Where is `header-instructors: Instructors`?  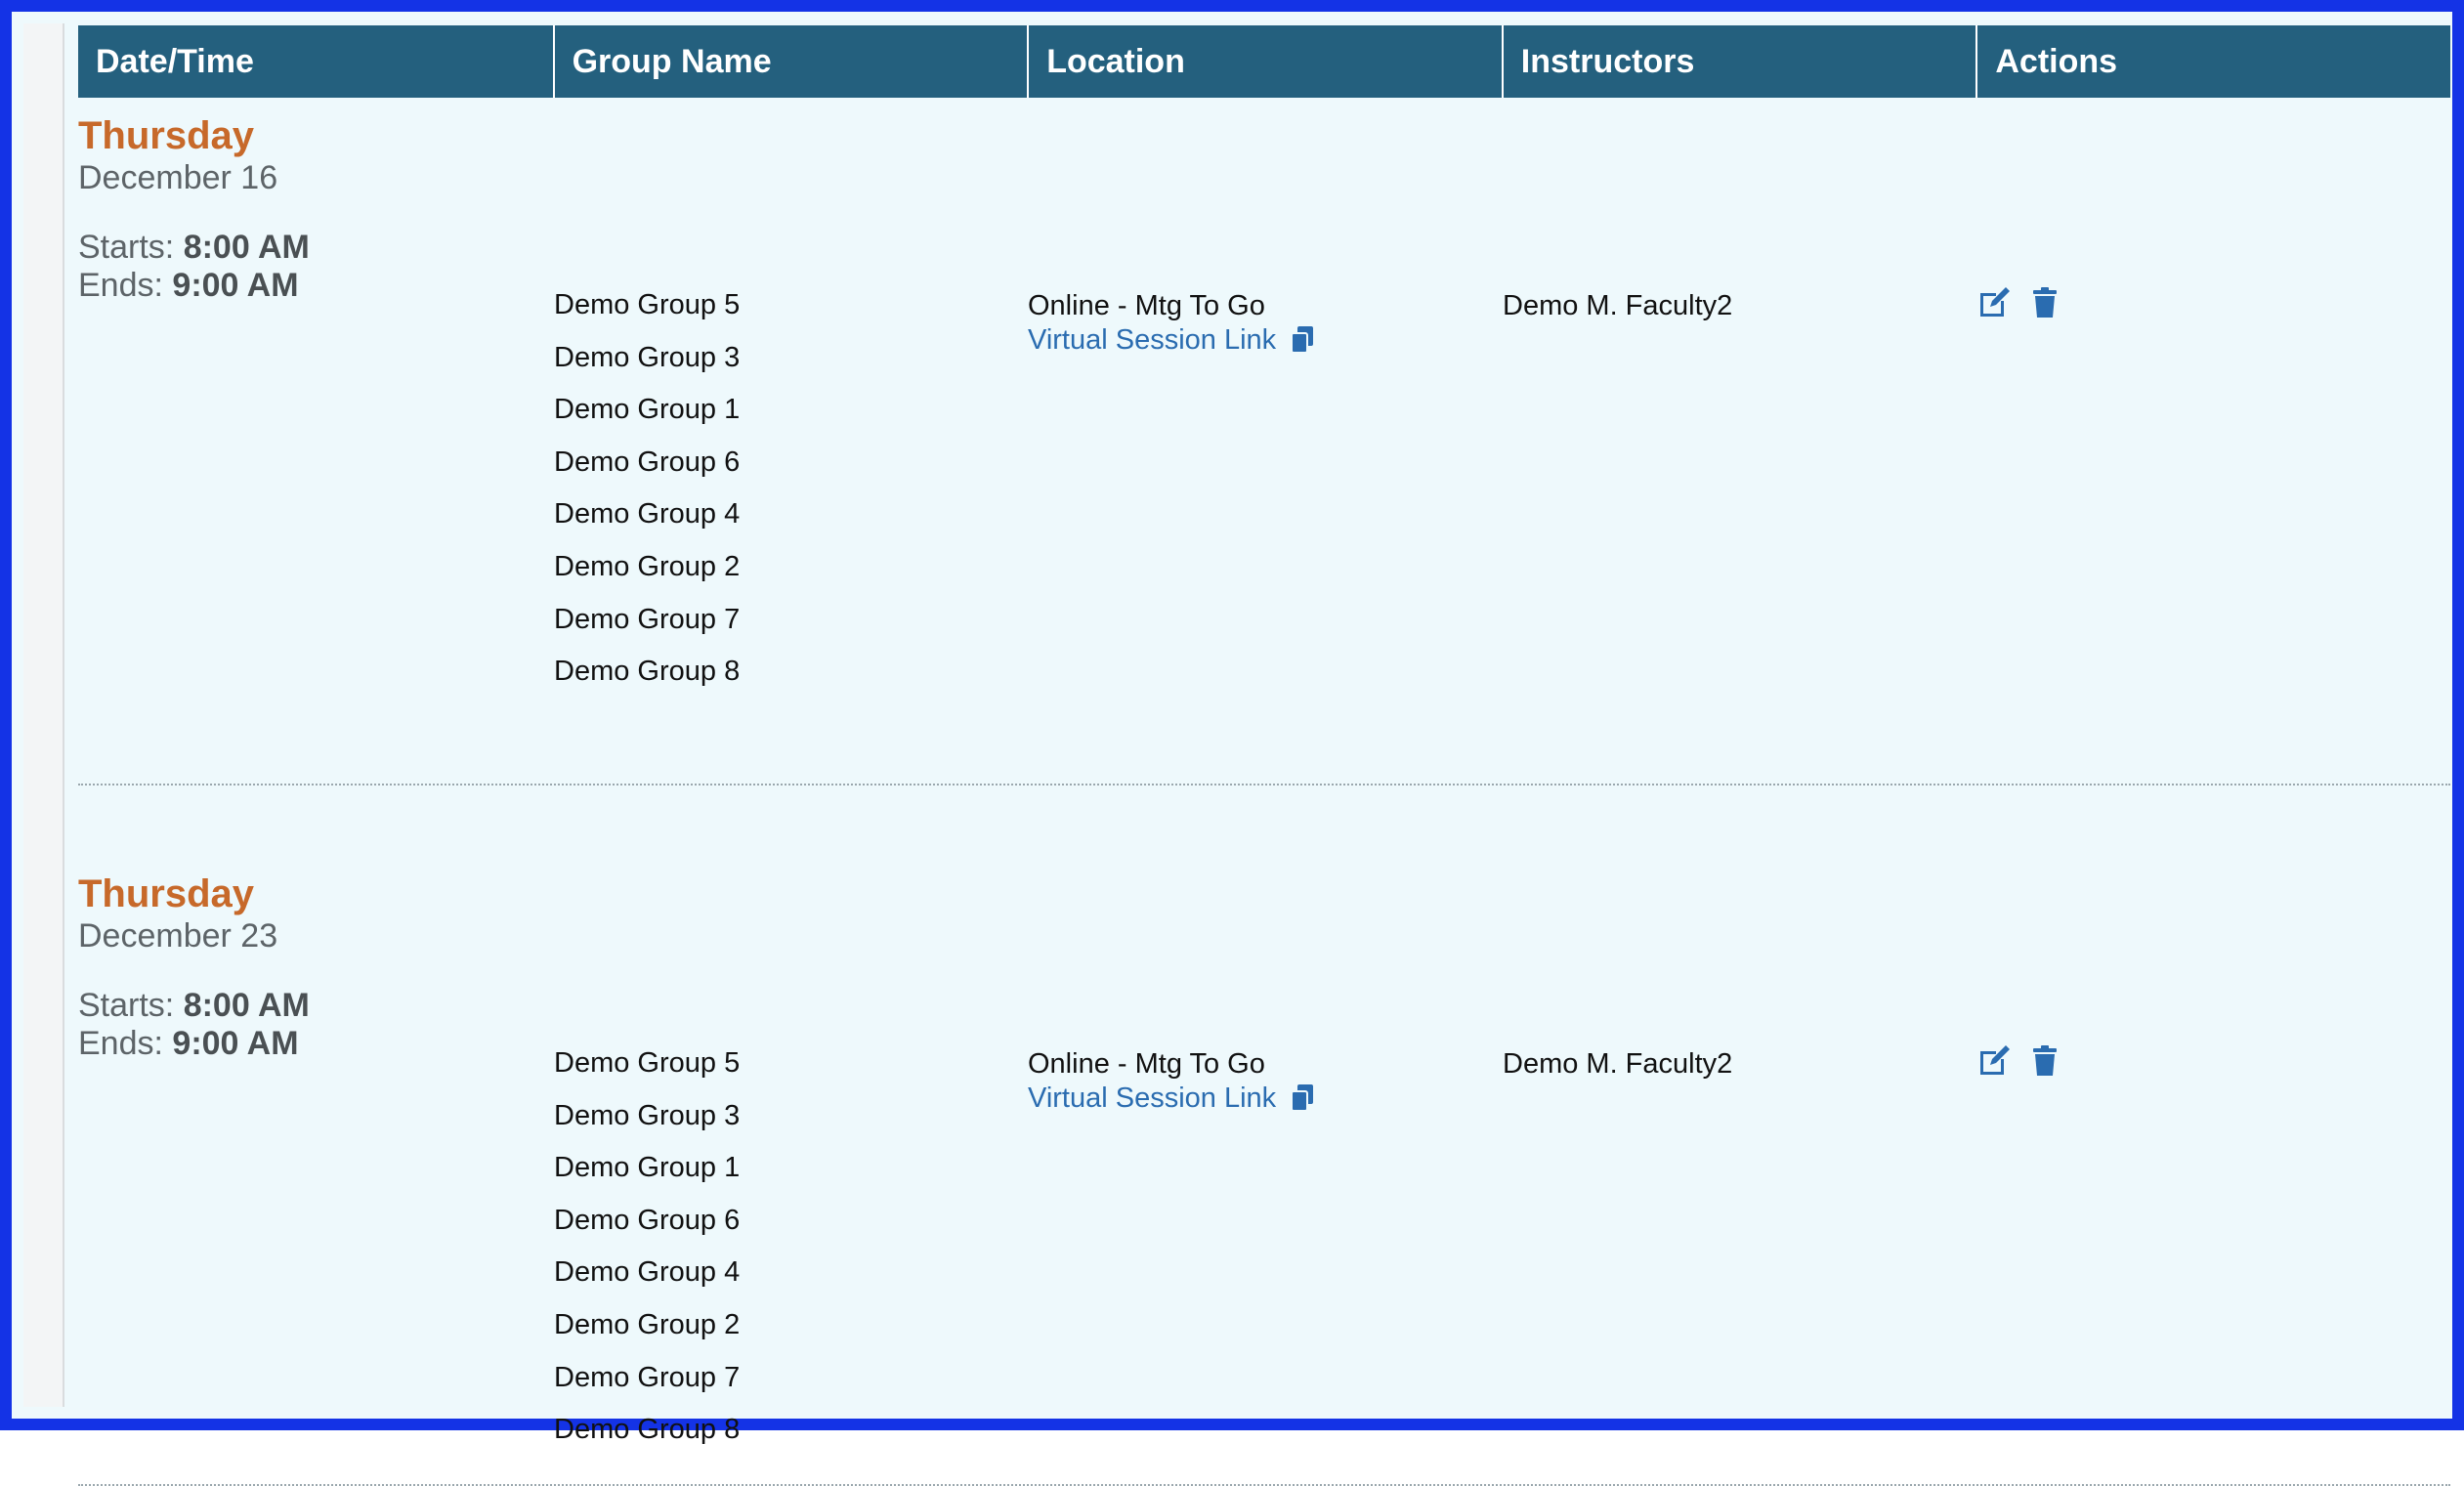
header-instructors: Instructors is located at coordinates (1738, 61).